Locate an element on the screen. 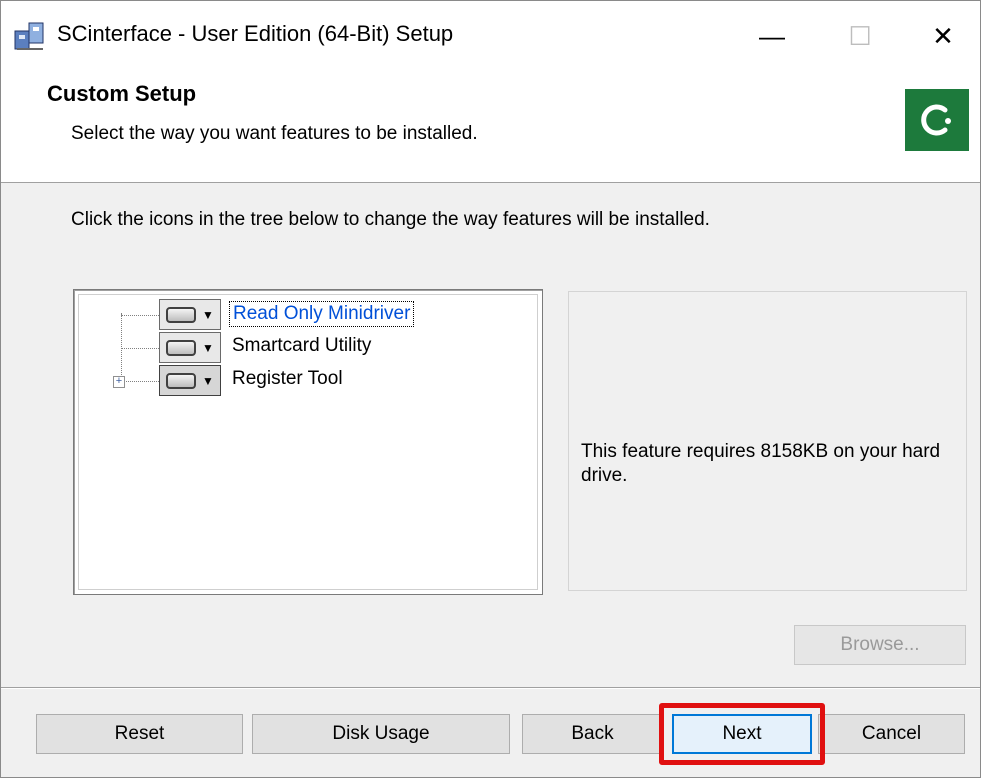  tree-item-smartcard-utility: ▼ Smartcard Utility is located at coordinates (299, 348).